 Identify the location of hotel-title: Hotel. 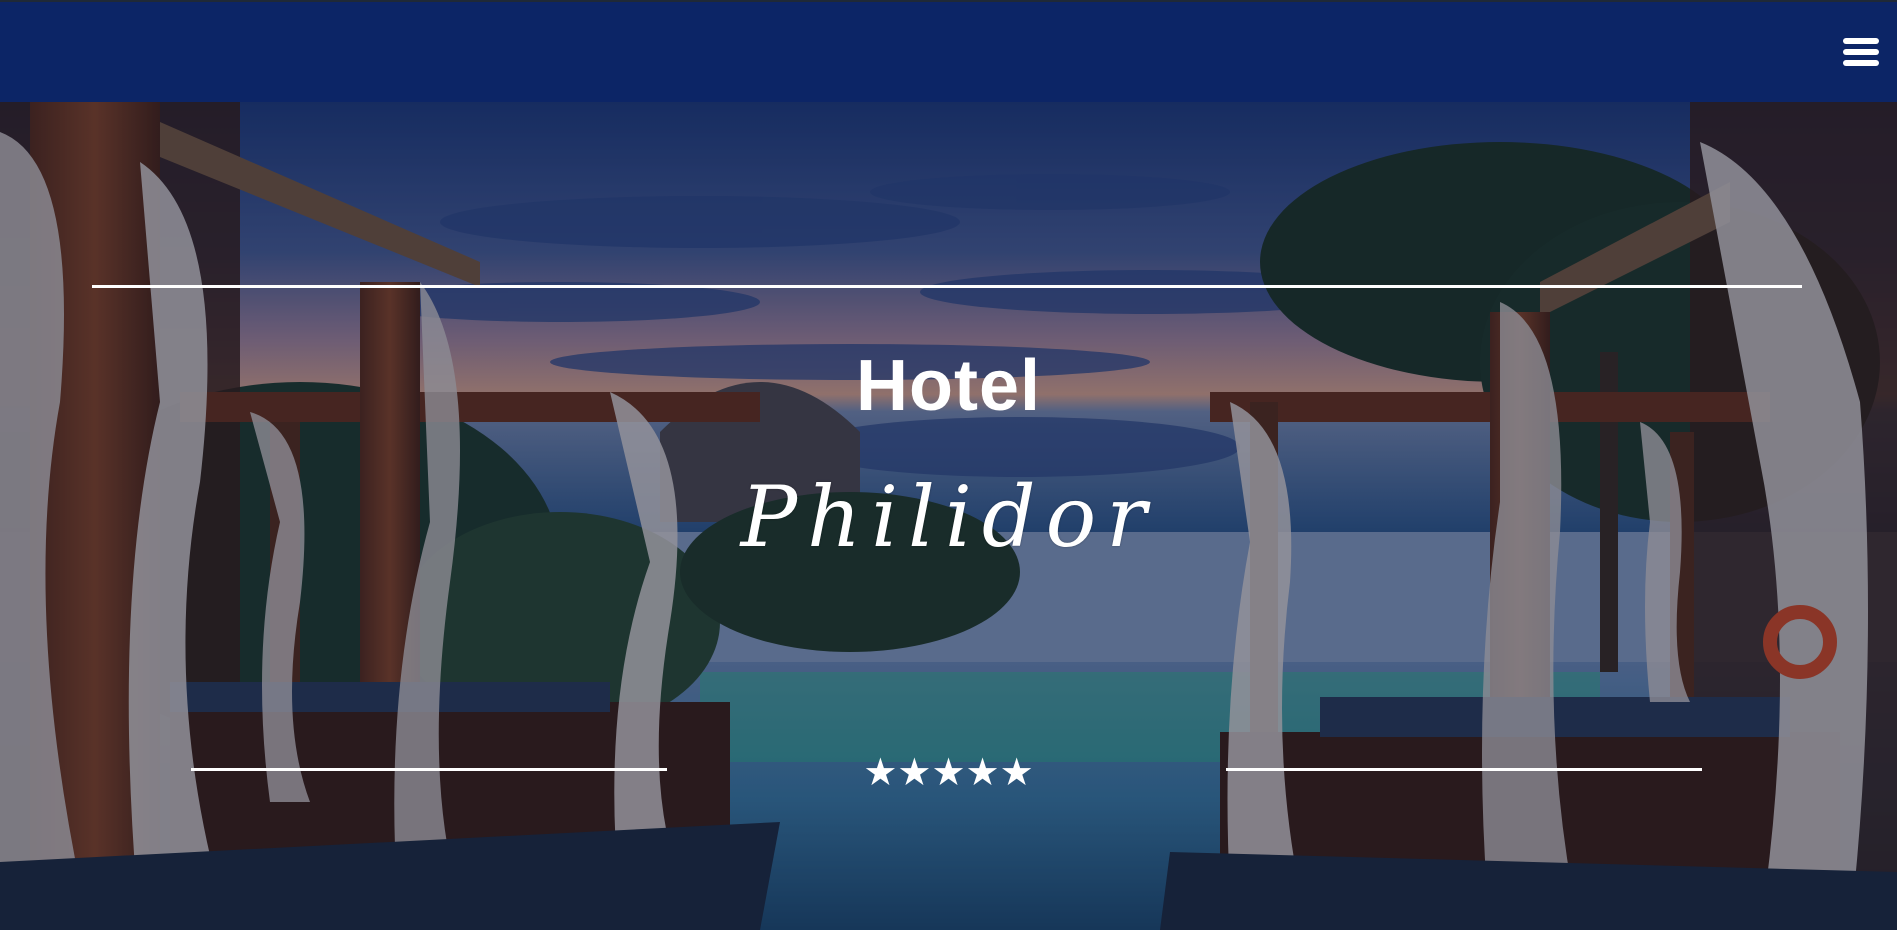
(948, 386).